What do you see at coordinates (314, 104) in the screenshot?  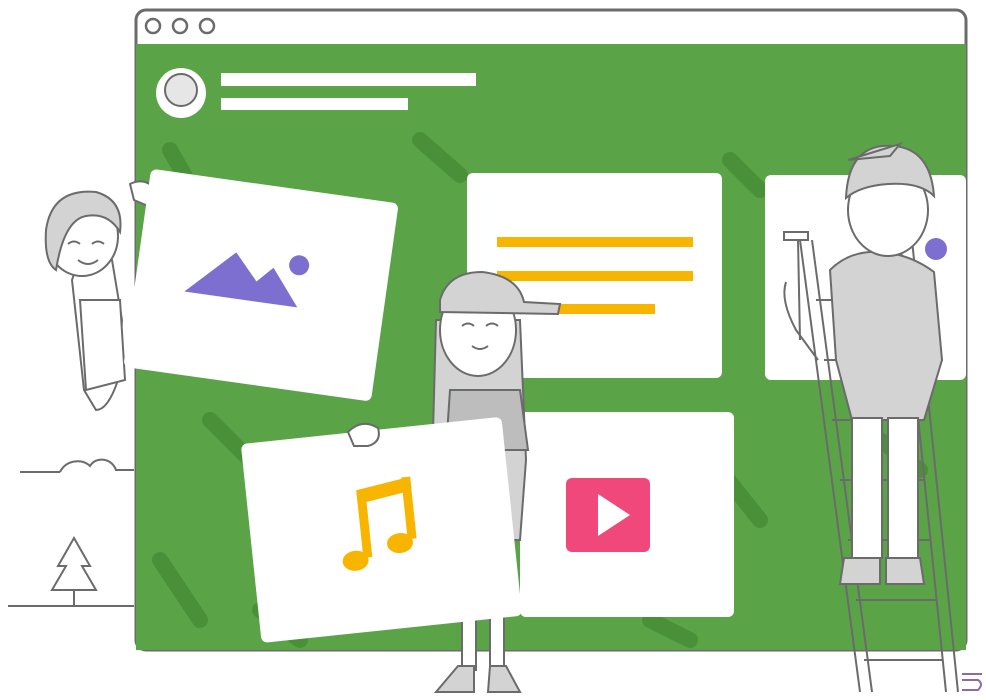 I see `profile-subtitle-placeholder` at bounding box center [314, 104].